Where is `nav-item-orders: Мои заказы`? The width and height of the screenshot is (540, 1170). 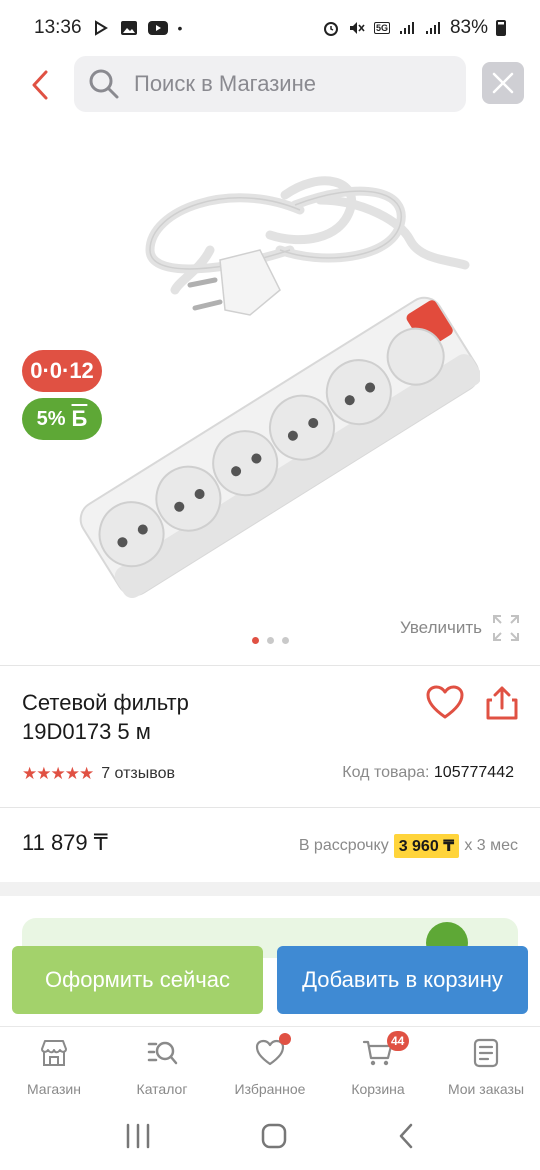
nav-item-orders: Мои заказы is located at coordinates (486, 1064).